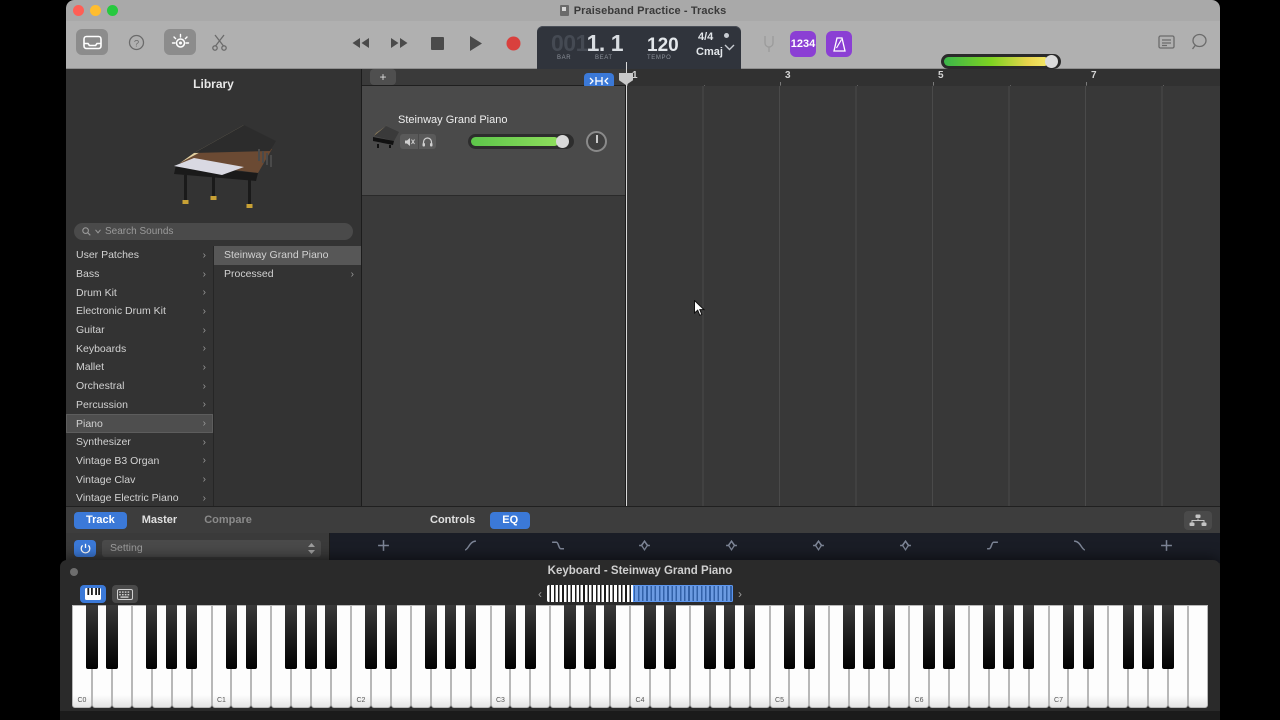 Image resolution: width=1280 pixels, height=720 pixels. I want to click on tab-compare: Compare, so click(228, 520).